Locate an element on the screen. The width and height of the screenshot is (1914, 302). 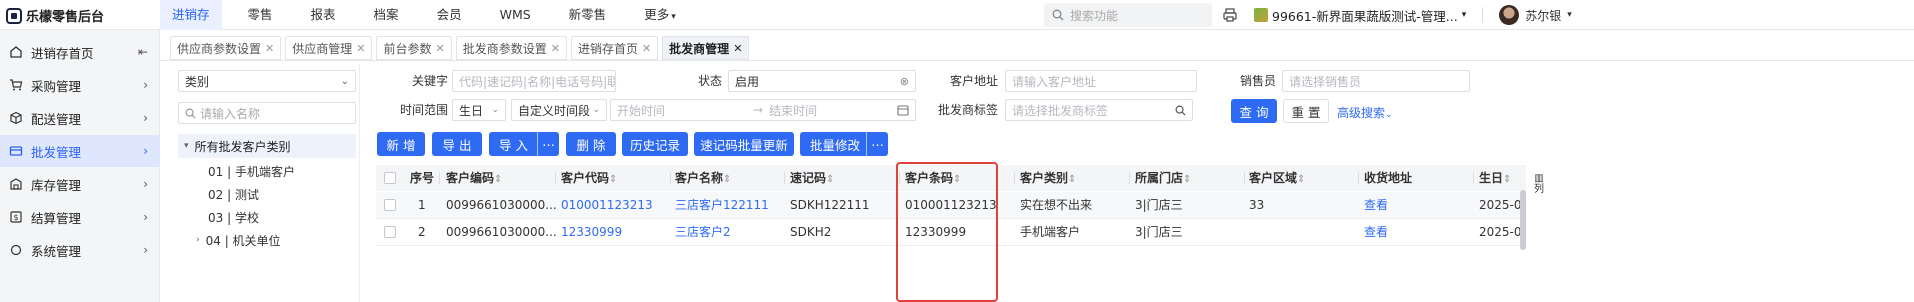
time-range-label: 时间范围 is located at coordinates (423, 110).